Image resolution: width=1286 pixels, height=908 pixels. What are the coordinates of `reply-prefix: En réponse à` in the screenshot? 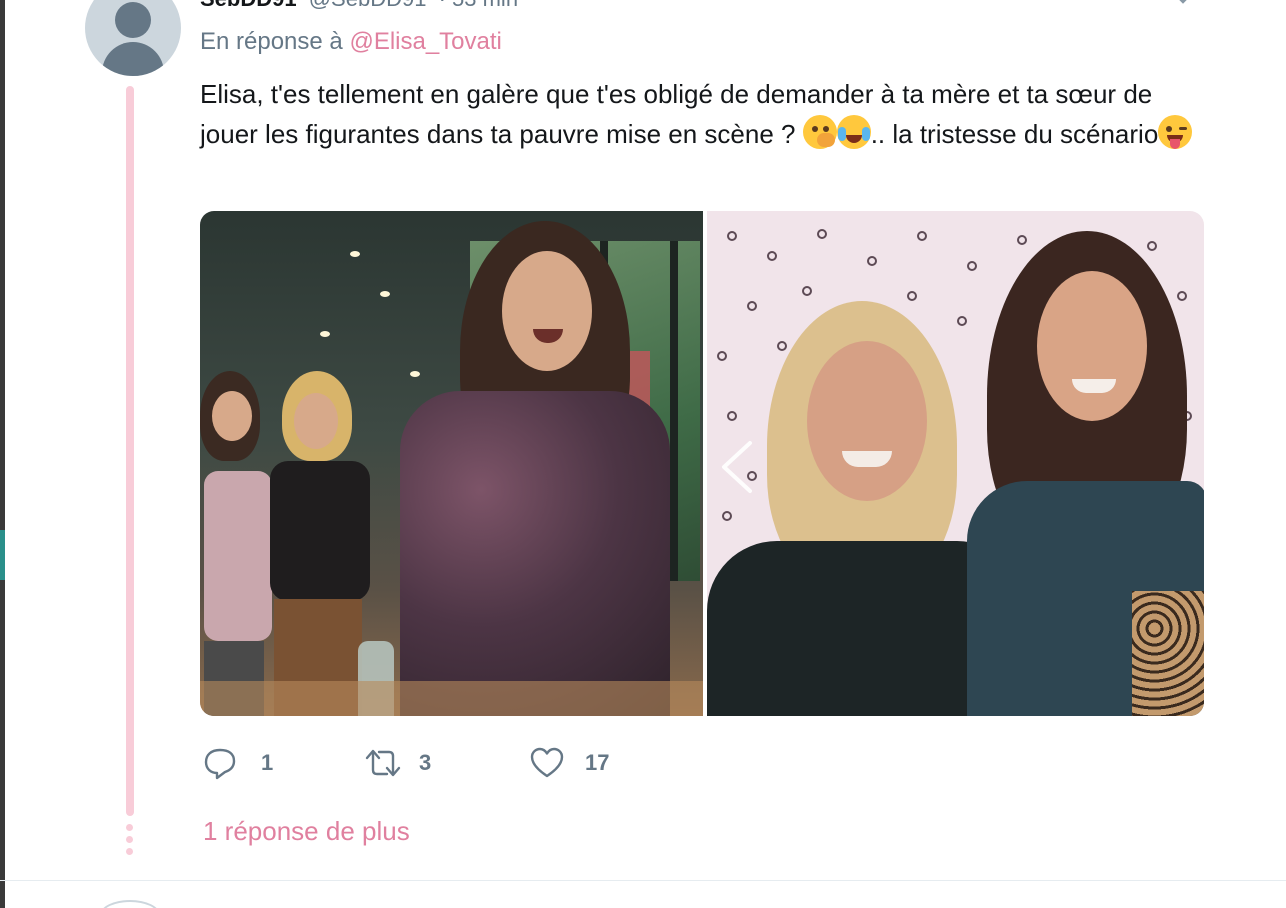 It's located at (271, 41).